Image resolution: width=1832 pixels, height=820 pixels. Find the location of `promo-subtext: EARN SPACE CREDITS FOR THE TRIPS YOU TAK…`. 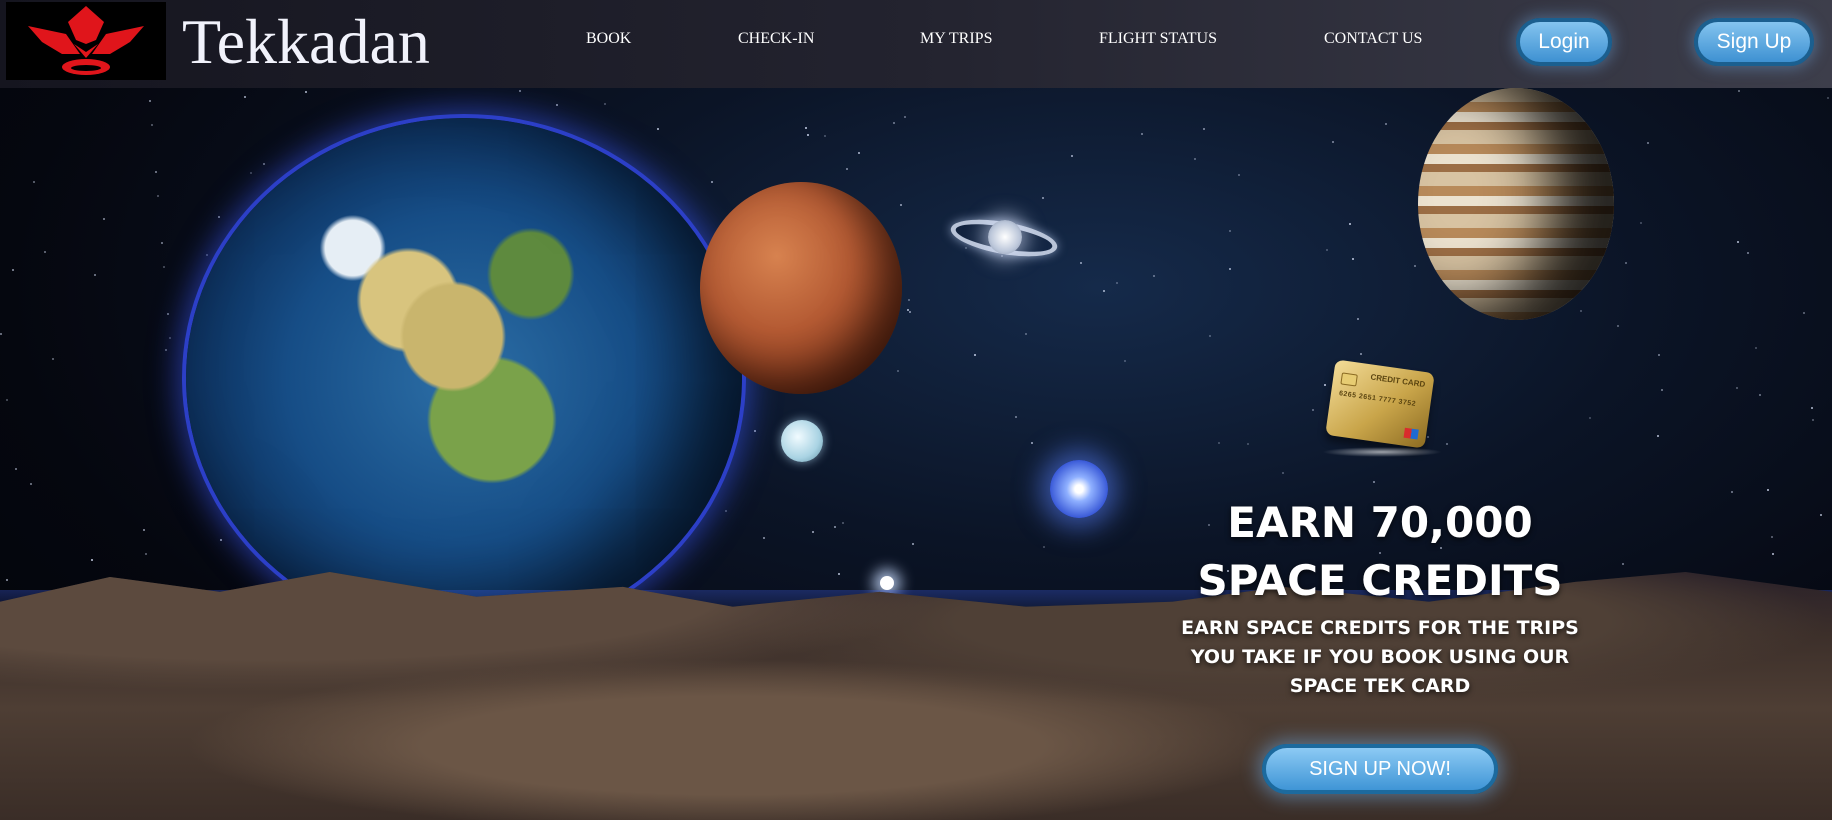

promo-subtext: EARN SPACE CREDITS FOR THE TRIPS YOU TAK… is located at coordinates (1380, 657).